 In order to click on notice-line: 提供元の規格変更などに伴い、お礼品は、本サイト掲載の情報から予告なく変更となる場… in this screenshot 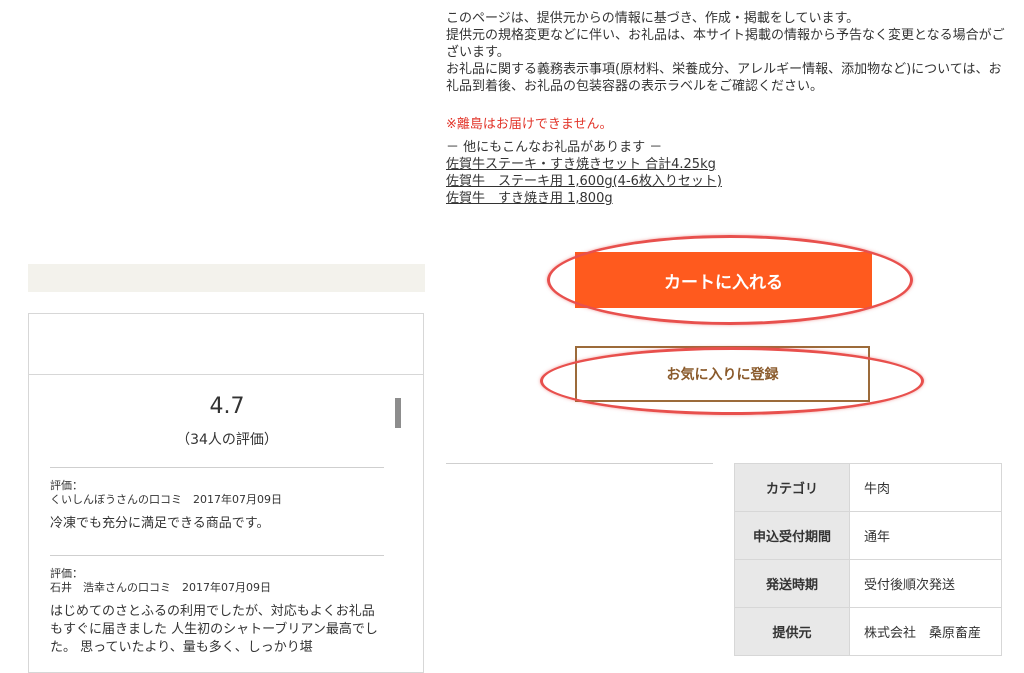, I will do `click(725, 44)`.